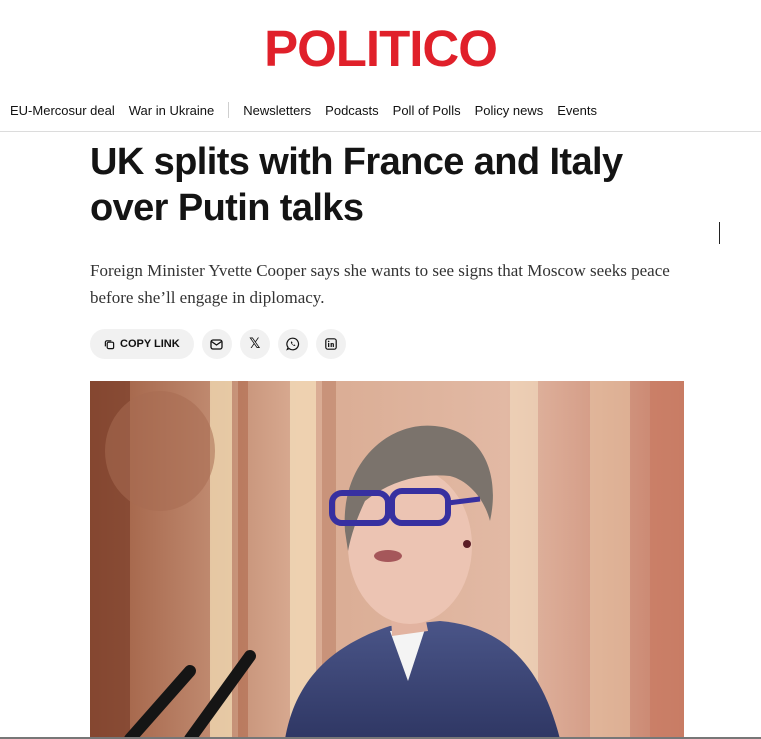 The width and height of the screenshot is (761, 739). Describe the element at coordinates (422, 110) in the screenshot. I see `nav-item-poll-of-polls: Poll of Polls` at that location.